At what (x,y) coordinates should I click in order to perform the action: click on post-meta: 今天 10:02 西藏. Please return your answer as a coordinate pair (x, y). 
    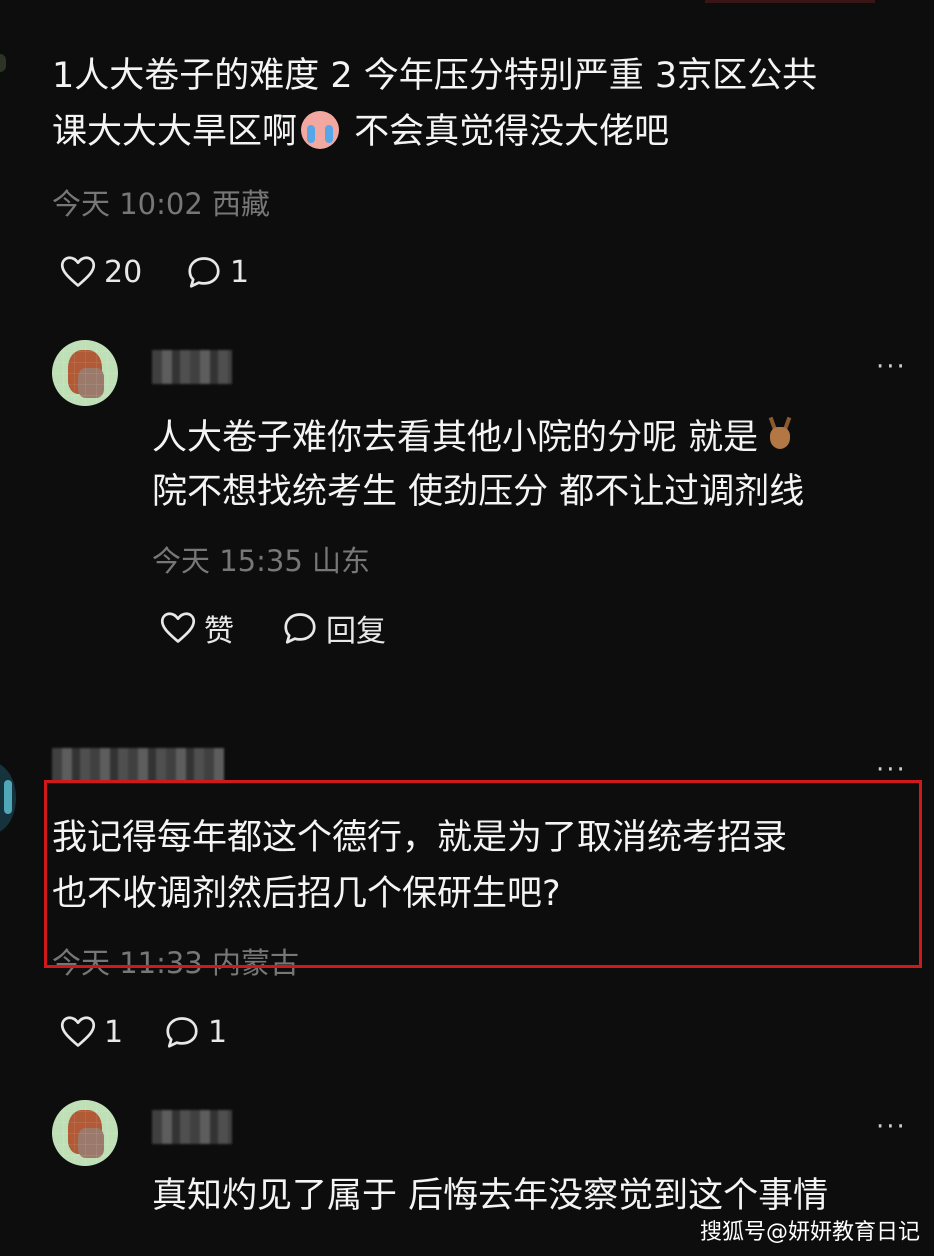
    Looking at the image, I should click on (161, 204).